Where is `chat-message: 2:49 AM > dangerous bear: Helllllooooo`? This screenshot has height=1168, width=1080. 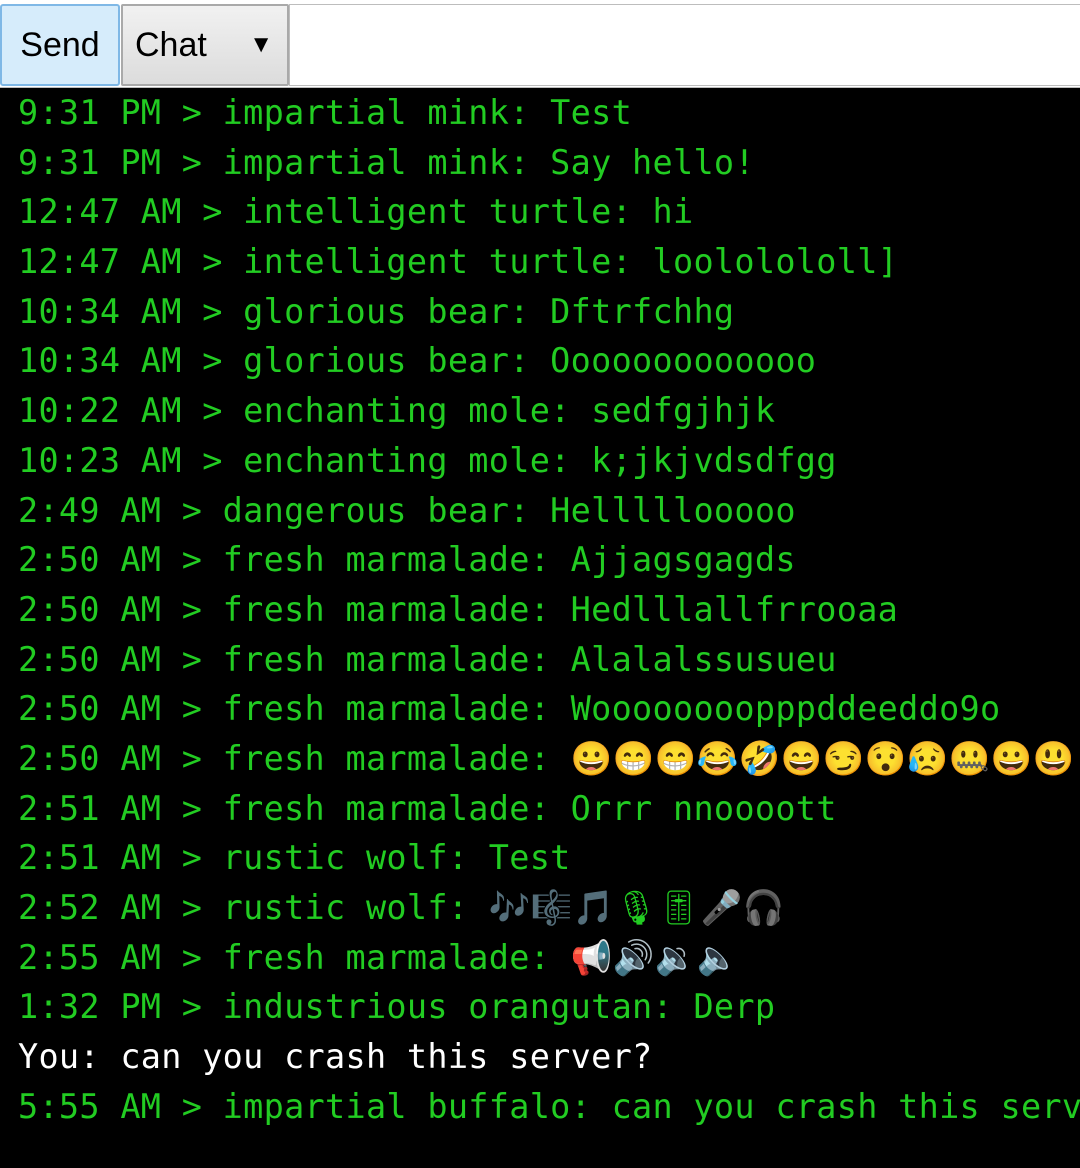 chat-message: 2:49 AM > dangerous bear: Helllllooooo is located at coordinates (407, 510).